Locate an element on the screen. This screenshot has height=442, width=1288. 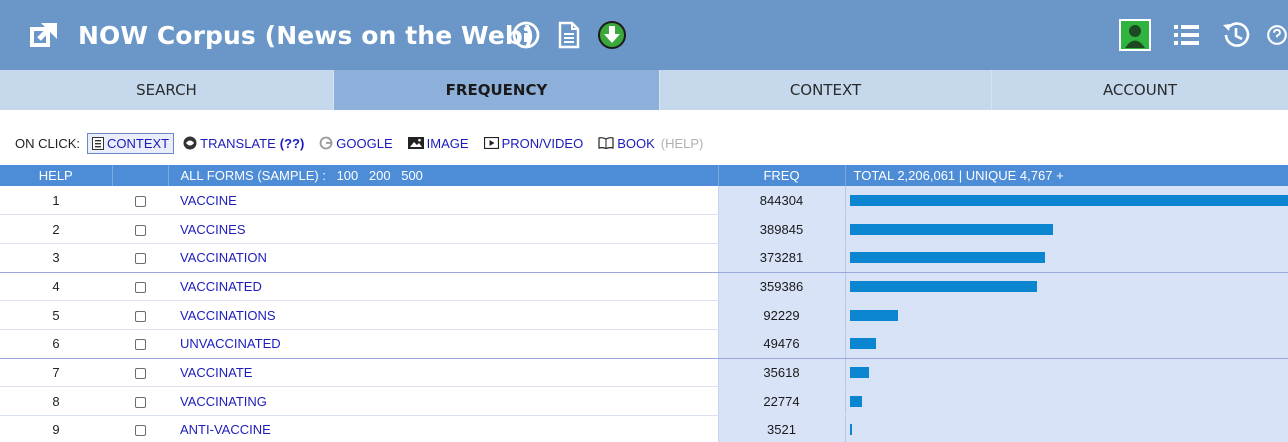
word-cell: ANTI-VACCINE is located at coordinates (443, 428).